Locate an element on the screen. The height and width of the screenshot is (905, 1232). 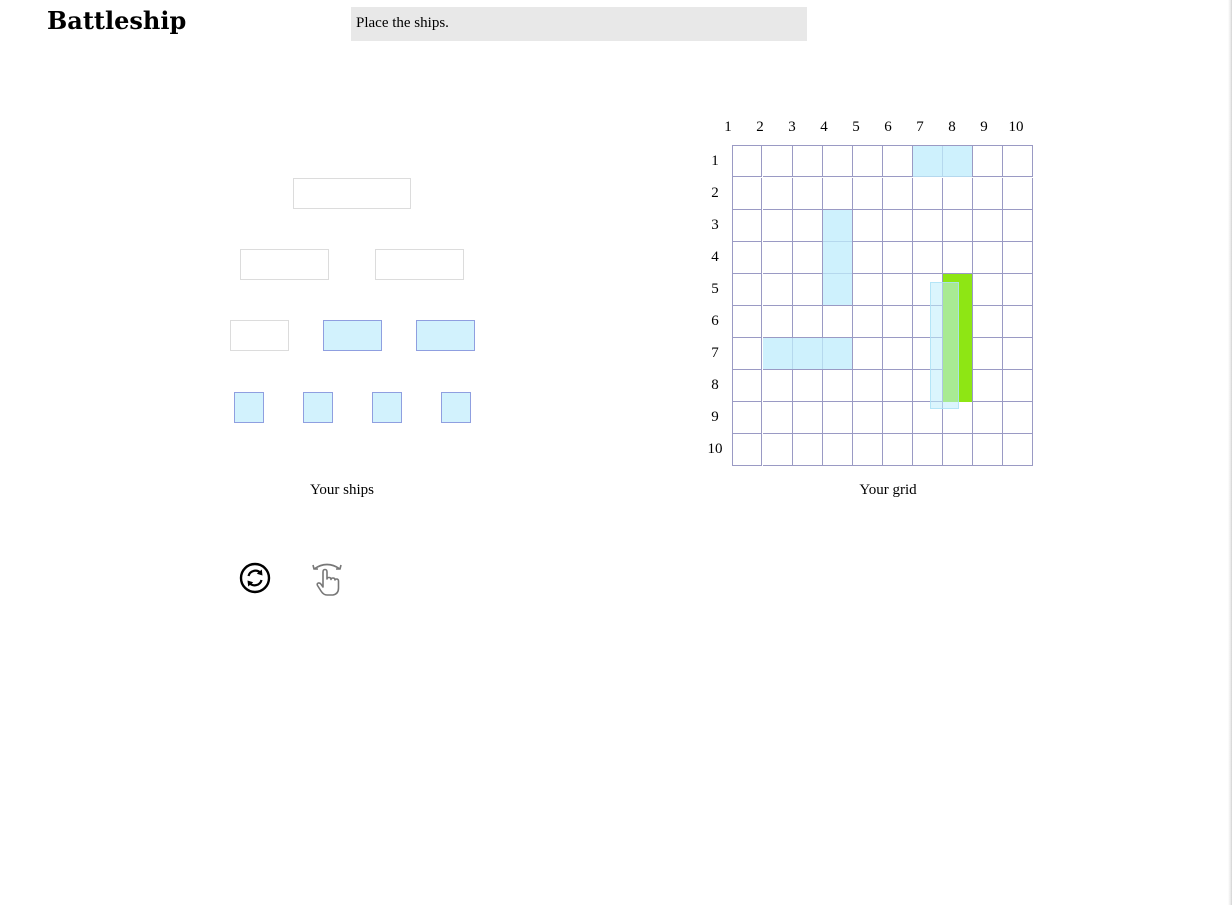
player-grid is located at coordinates (882, 305).